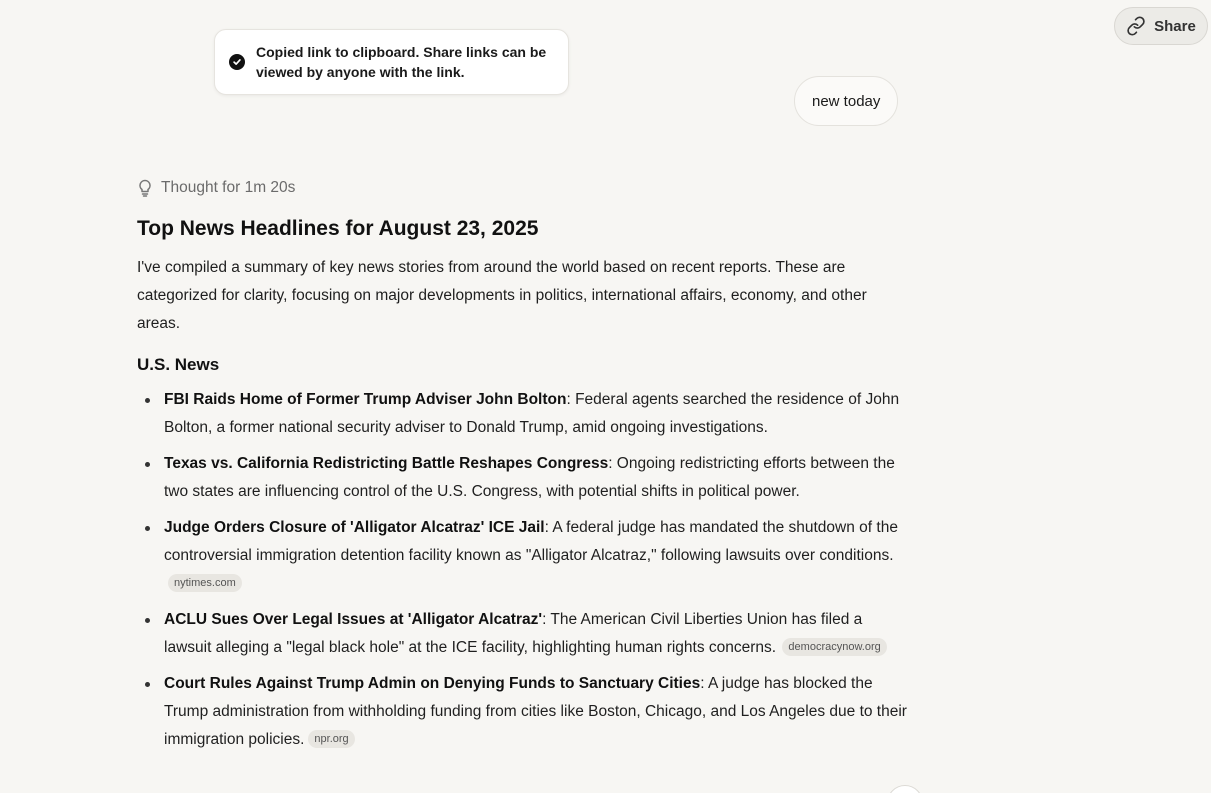 Image resolution: width=1211 pixels, height=793 pixels. Describe the element at coordinates (522, 188) in the screenshot. I see `thought-toggle: Thought for 1m 20s` at that location.